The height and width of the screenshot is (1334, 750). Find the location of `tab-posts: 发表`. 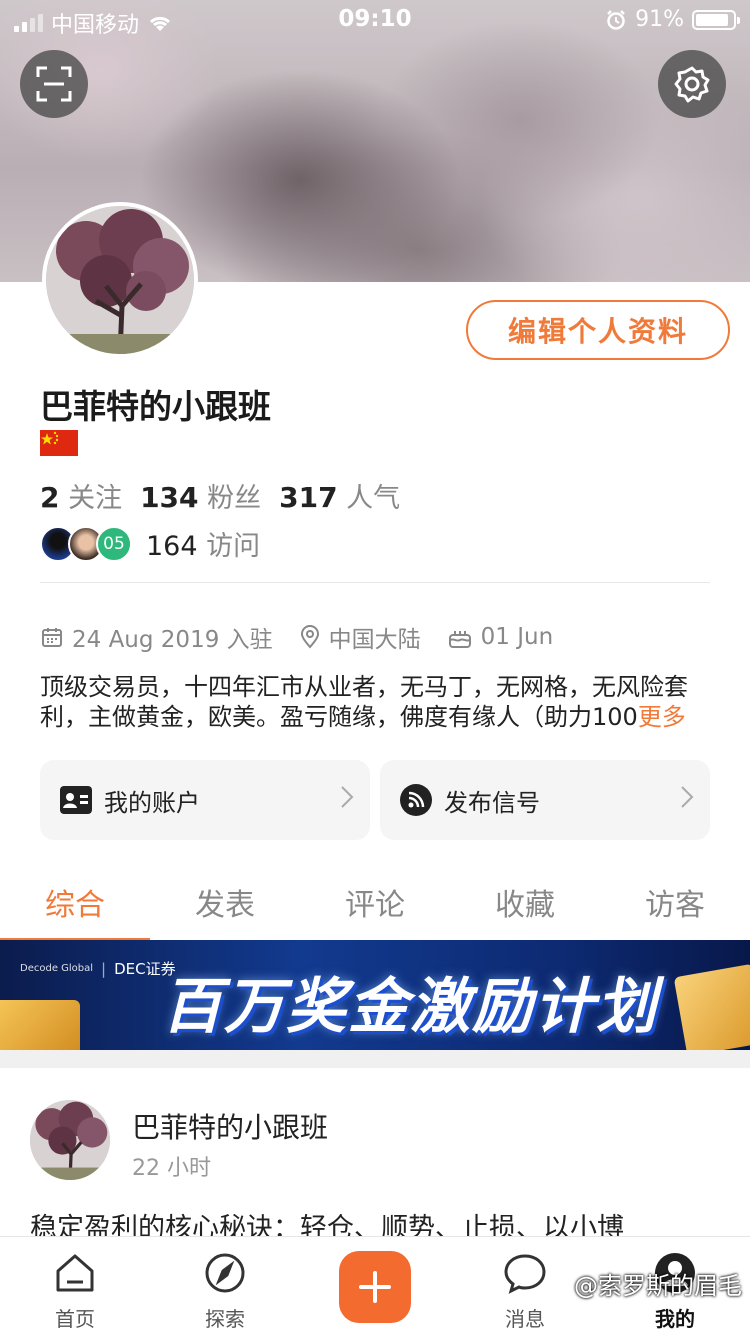

tab-posts: 发表 is located at coordinates (225, 900).